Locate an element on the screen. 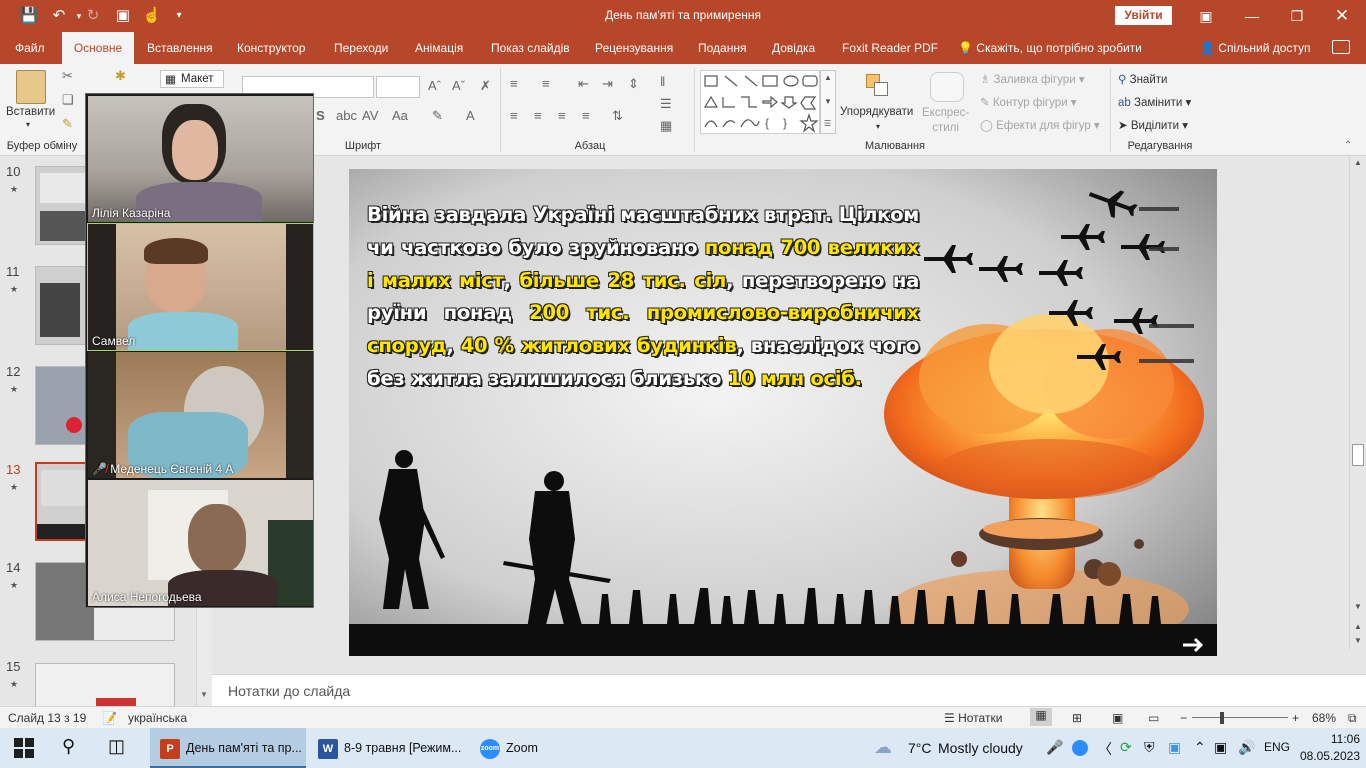  increase-font-icon: Aˆ is located at coordinates (434, 85).